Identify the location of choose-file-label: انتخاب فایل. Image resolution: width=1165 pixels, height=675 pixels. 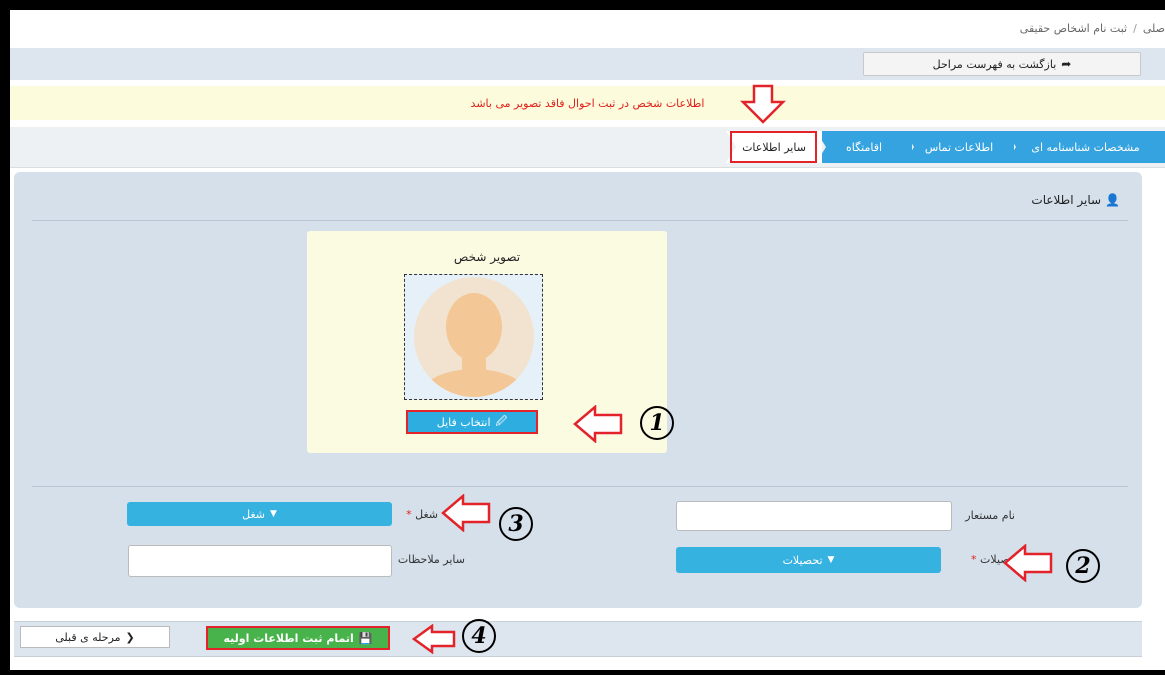
(463, 422).